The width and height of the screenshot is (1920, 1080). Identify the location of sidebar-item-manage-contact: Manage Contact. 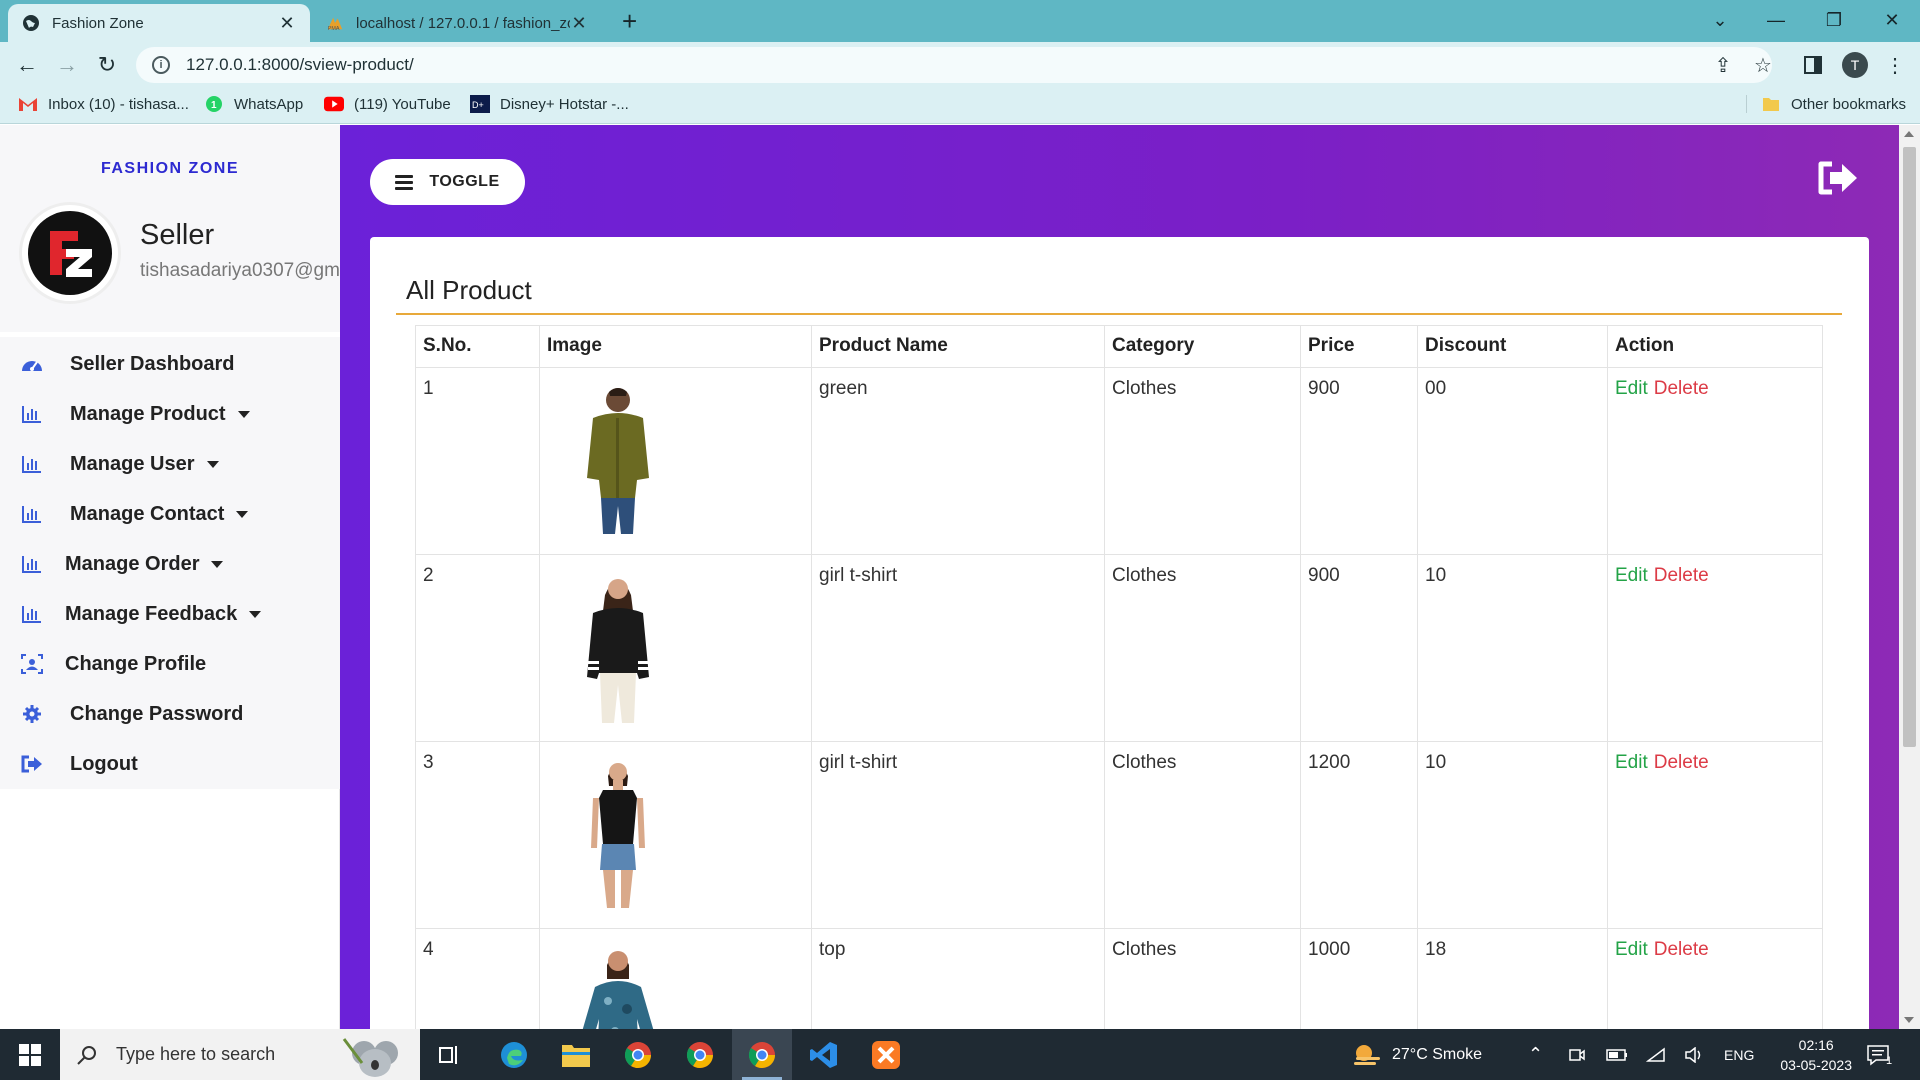
(170, 514).